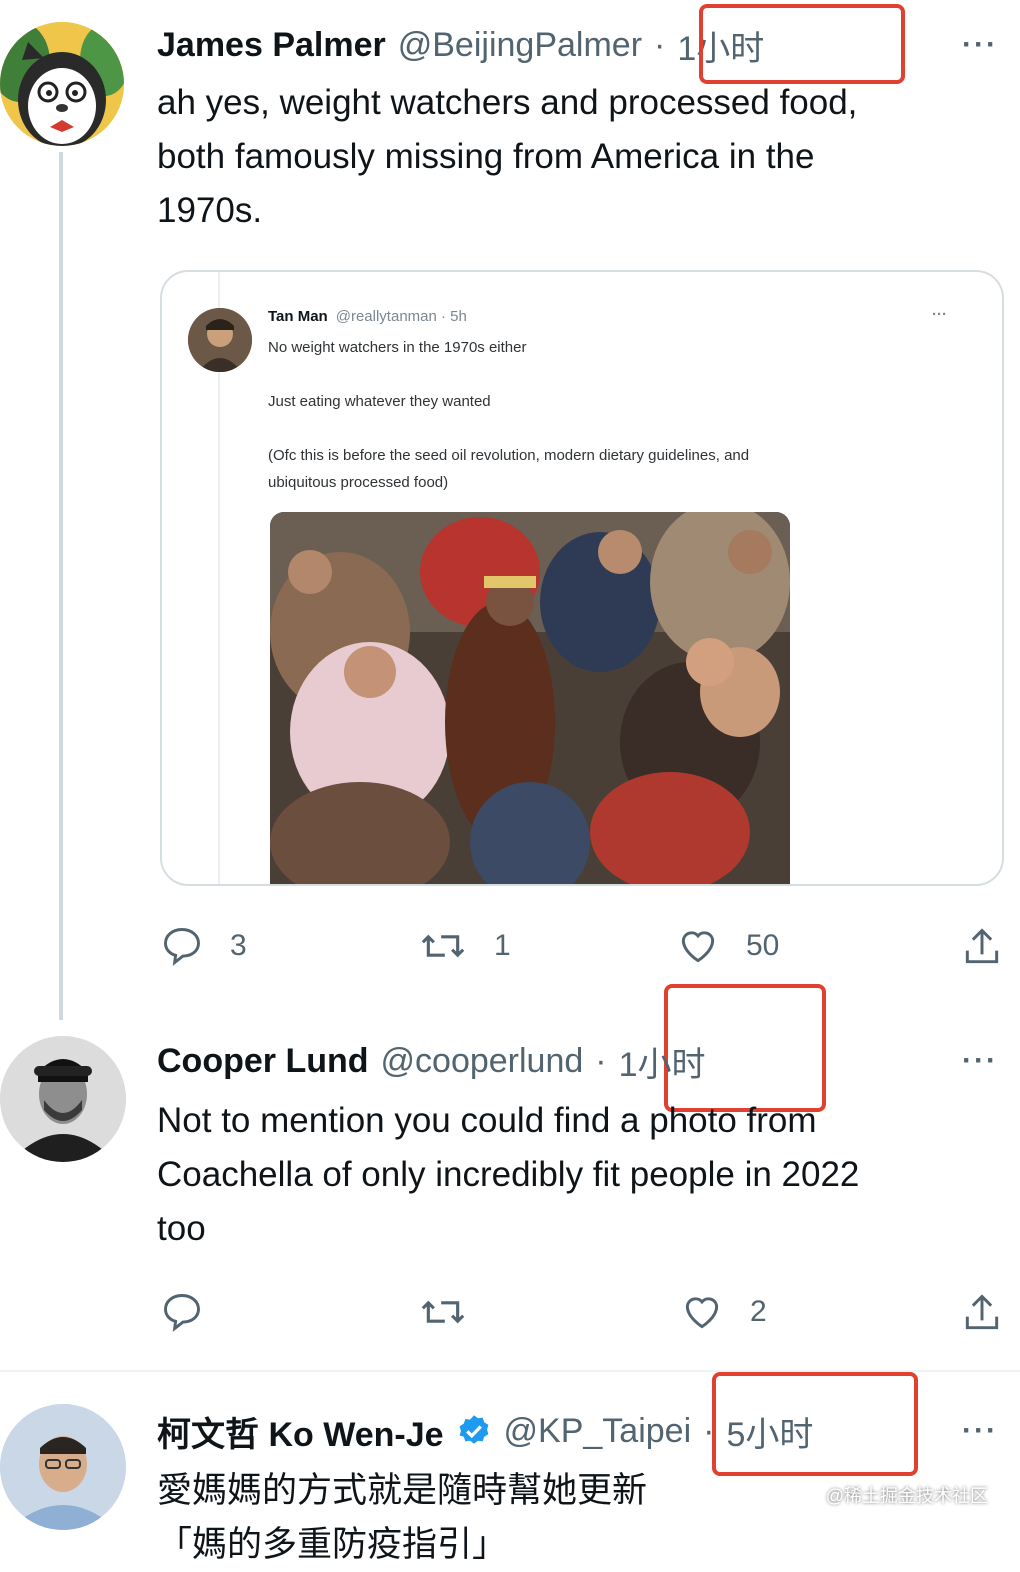 This screenshot has height=1572, width=1020. Describe the element at coordinates (502, 945) in the screenshot. I see `retweet-count: 1` at that location.